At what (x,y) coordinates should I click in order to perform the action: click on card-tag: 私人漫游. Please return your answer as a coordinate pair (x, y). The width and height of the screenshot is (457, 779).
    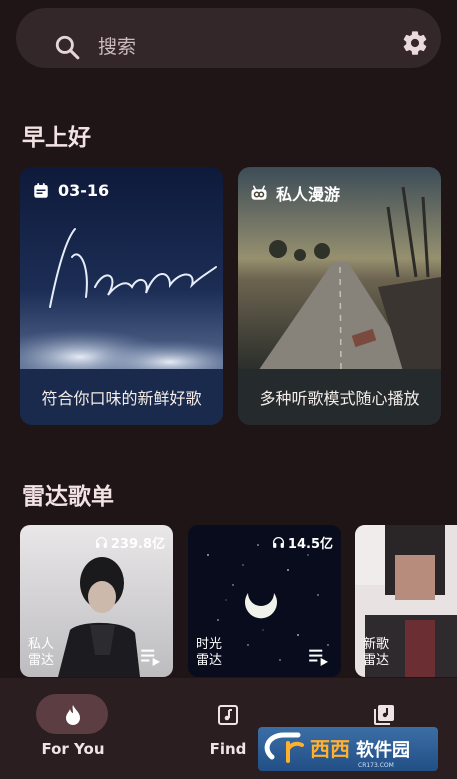
    Looking at the image, I should click on (295, 193).